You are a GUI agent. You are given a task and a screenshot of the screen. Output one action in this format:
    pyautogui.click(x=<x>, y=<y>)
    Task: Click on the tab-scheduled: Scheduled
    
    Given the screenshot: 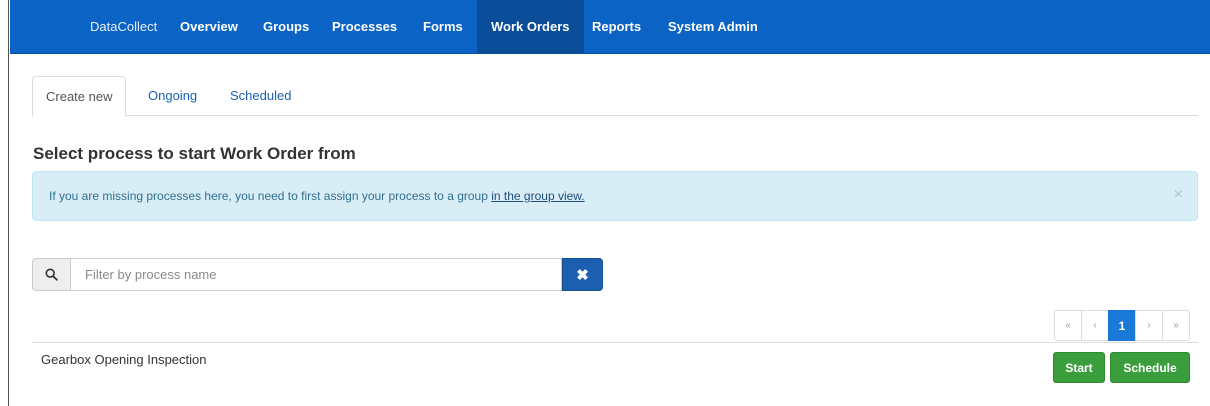 What is the action you would take?
    pyautogui.click(x=260, y=96)
    